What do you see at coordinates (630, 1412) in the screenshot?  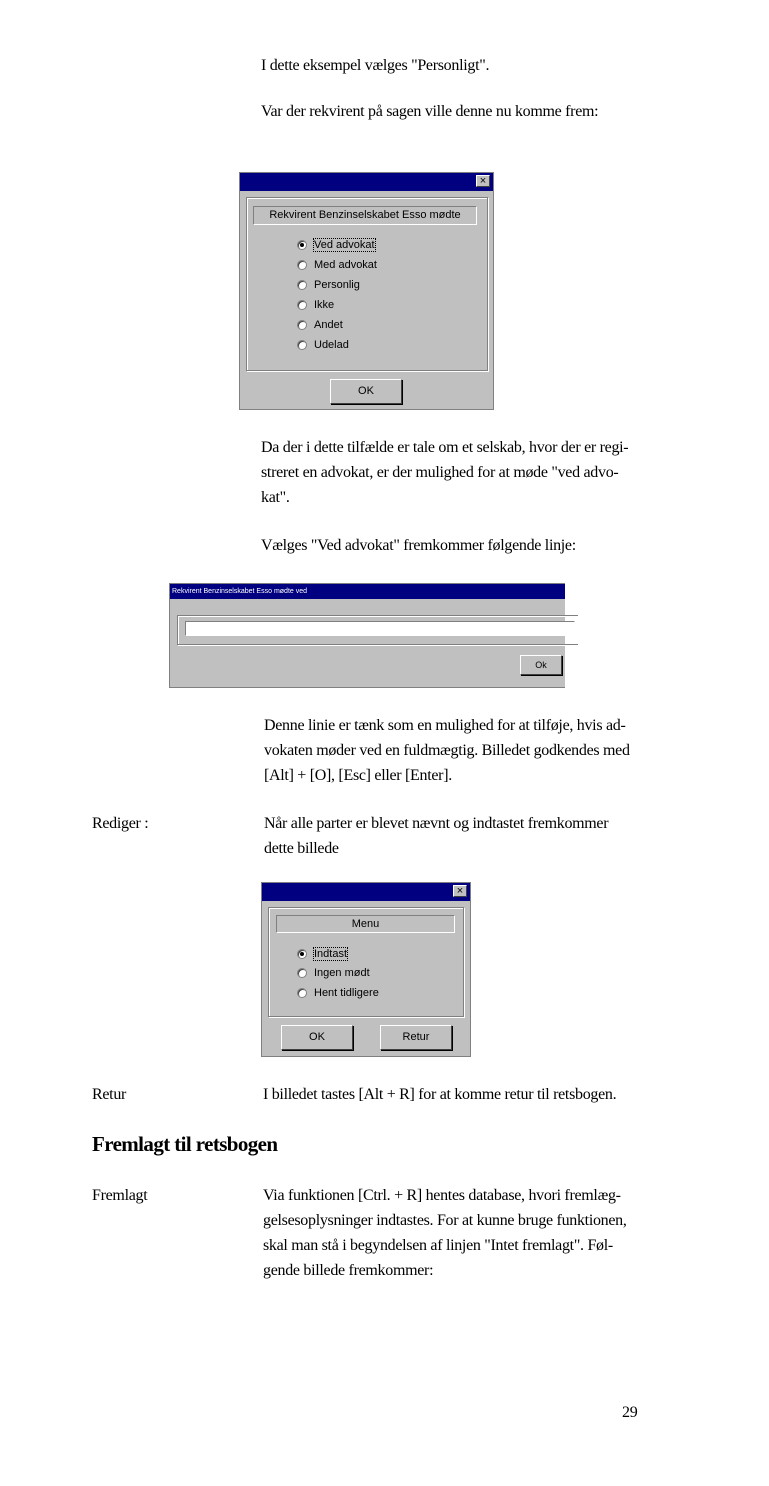 I see `page-number: 29` at bounding box center [630, 1412].